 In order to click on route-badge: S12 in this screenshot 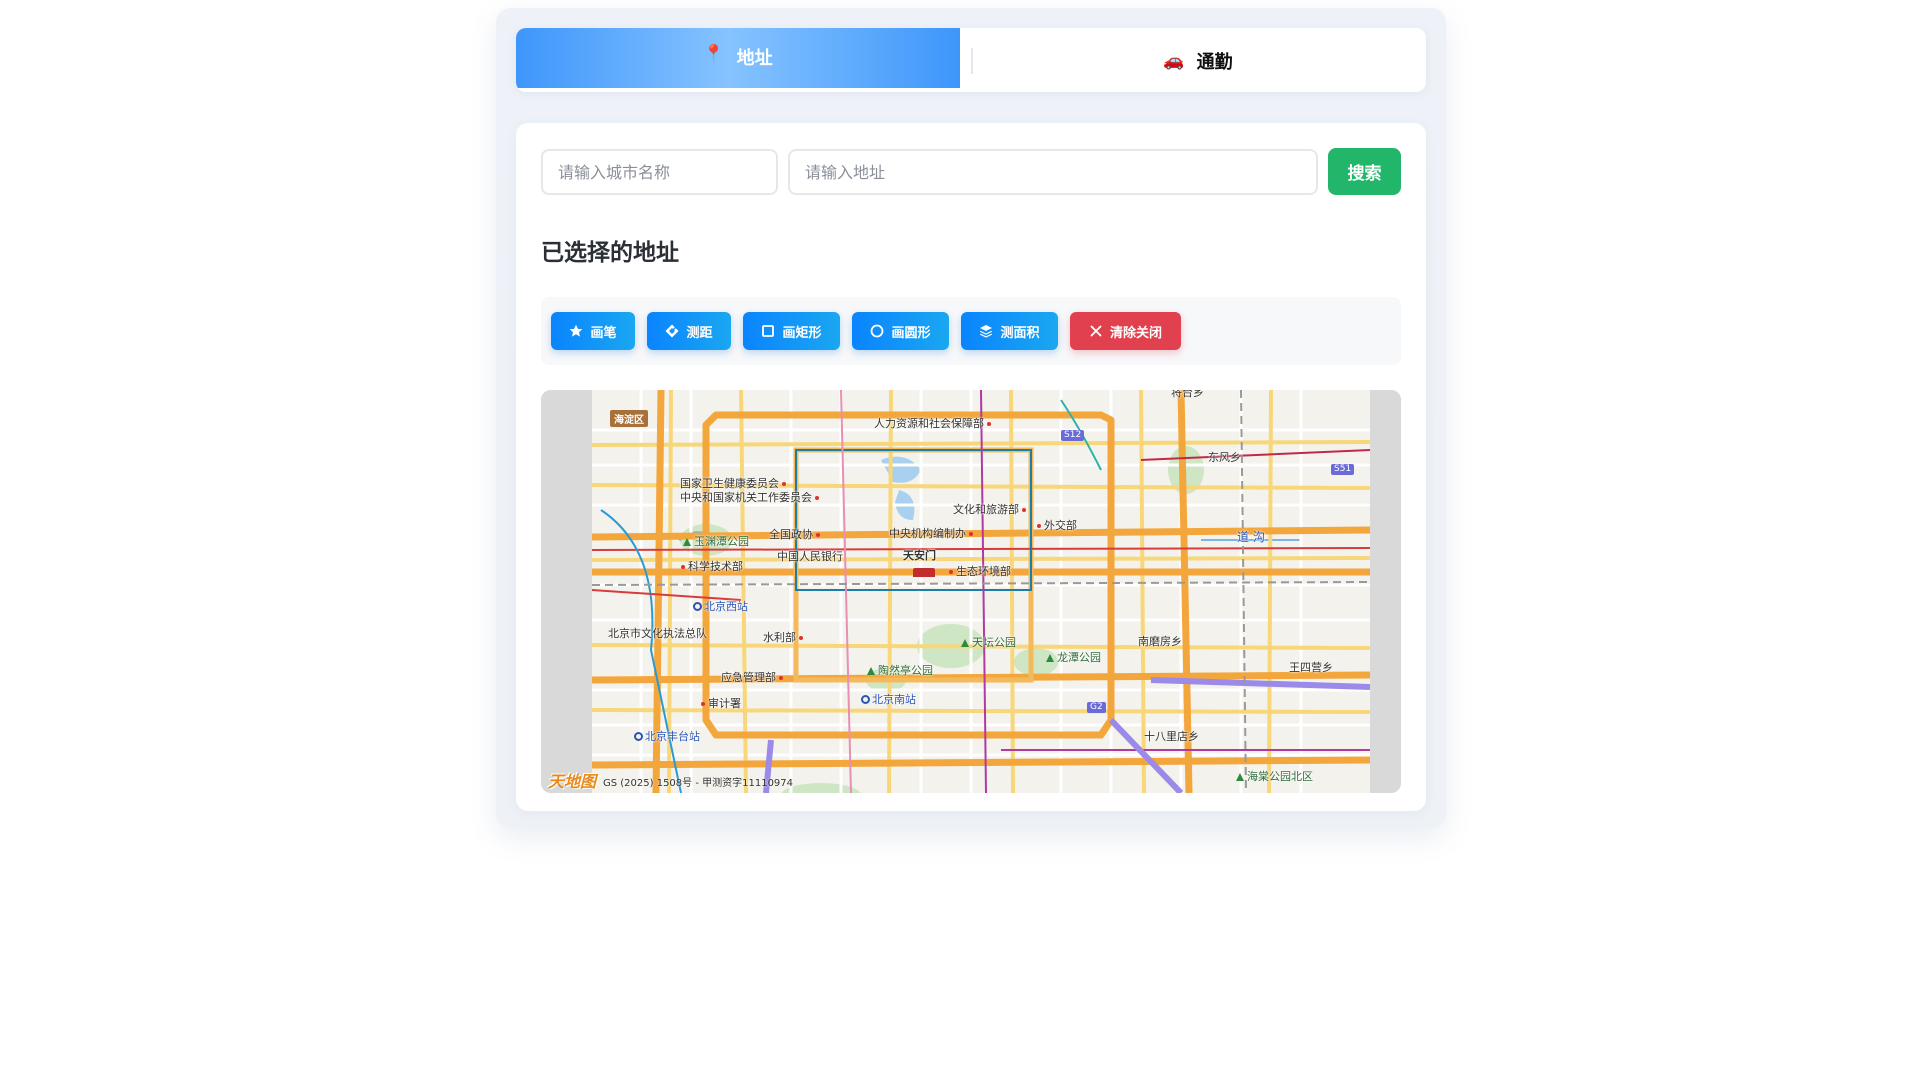, I will do `click(1073, 435)`.